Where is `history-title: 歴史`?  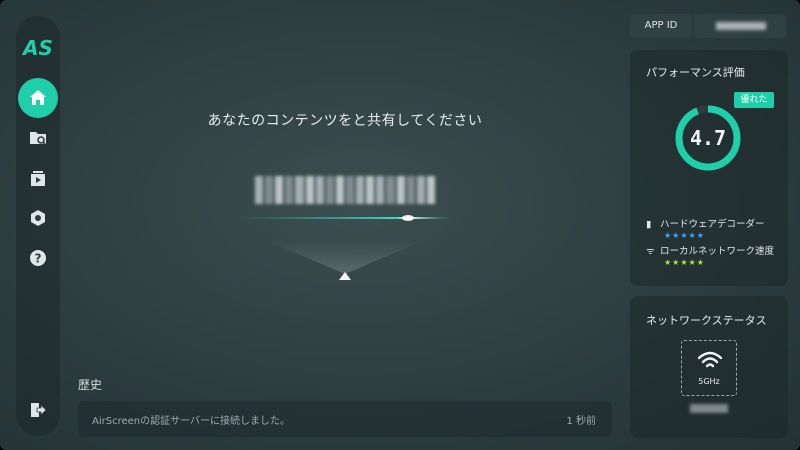 history-title: 歴史 is located at coordinates (90, 385).